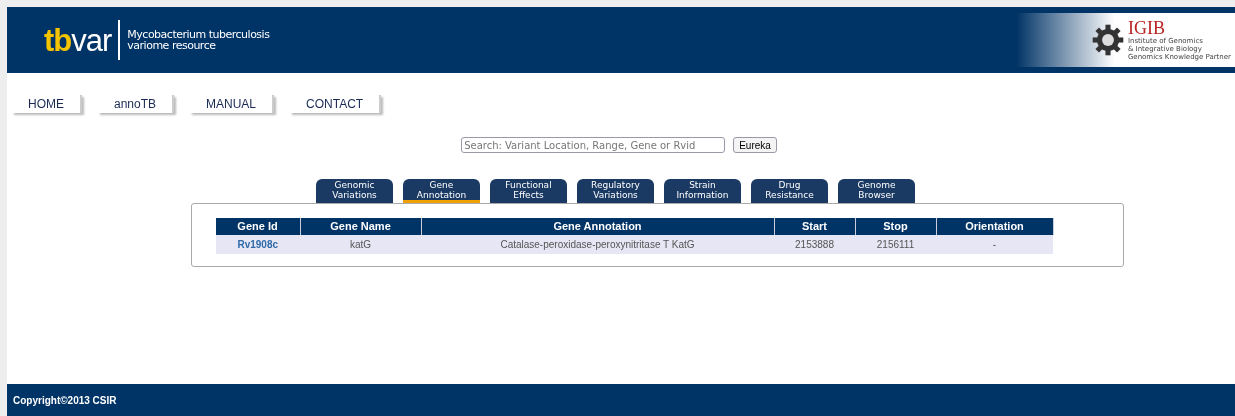 The height and width of the screenshot is (416, 1235). I want to click on column-header: Gene Annotation, so click(597, 226).